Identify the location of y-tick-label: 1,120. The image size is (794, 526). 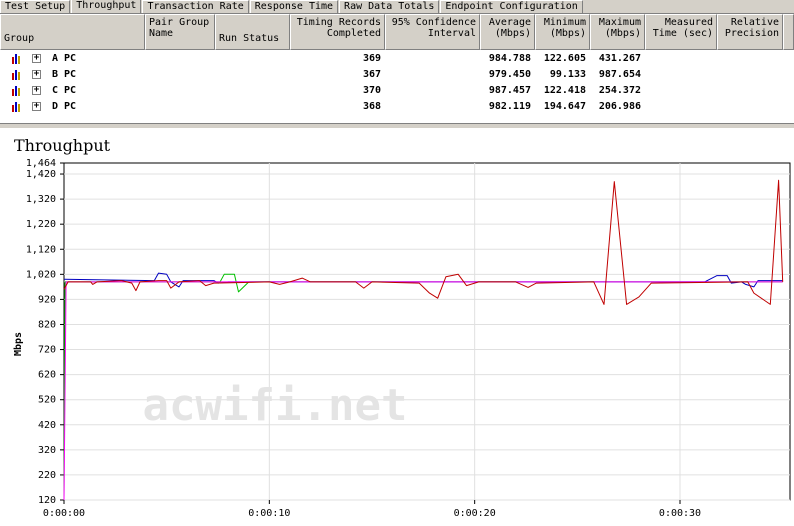
(41, 249).